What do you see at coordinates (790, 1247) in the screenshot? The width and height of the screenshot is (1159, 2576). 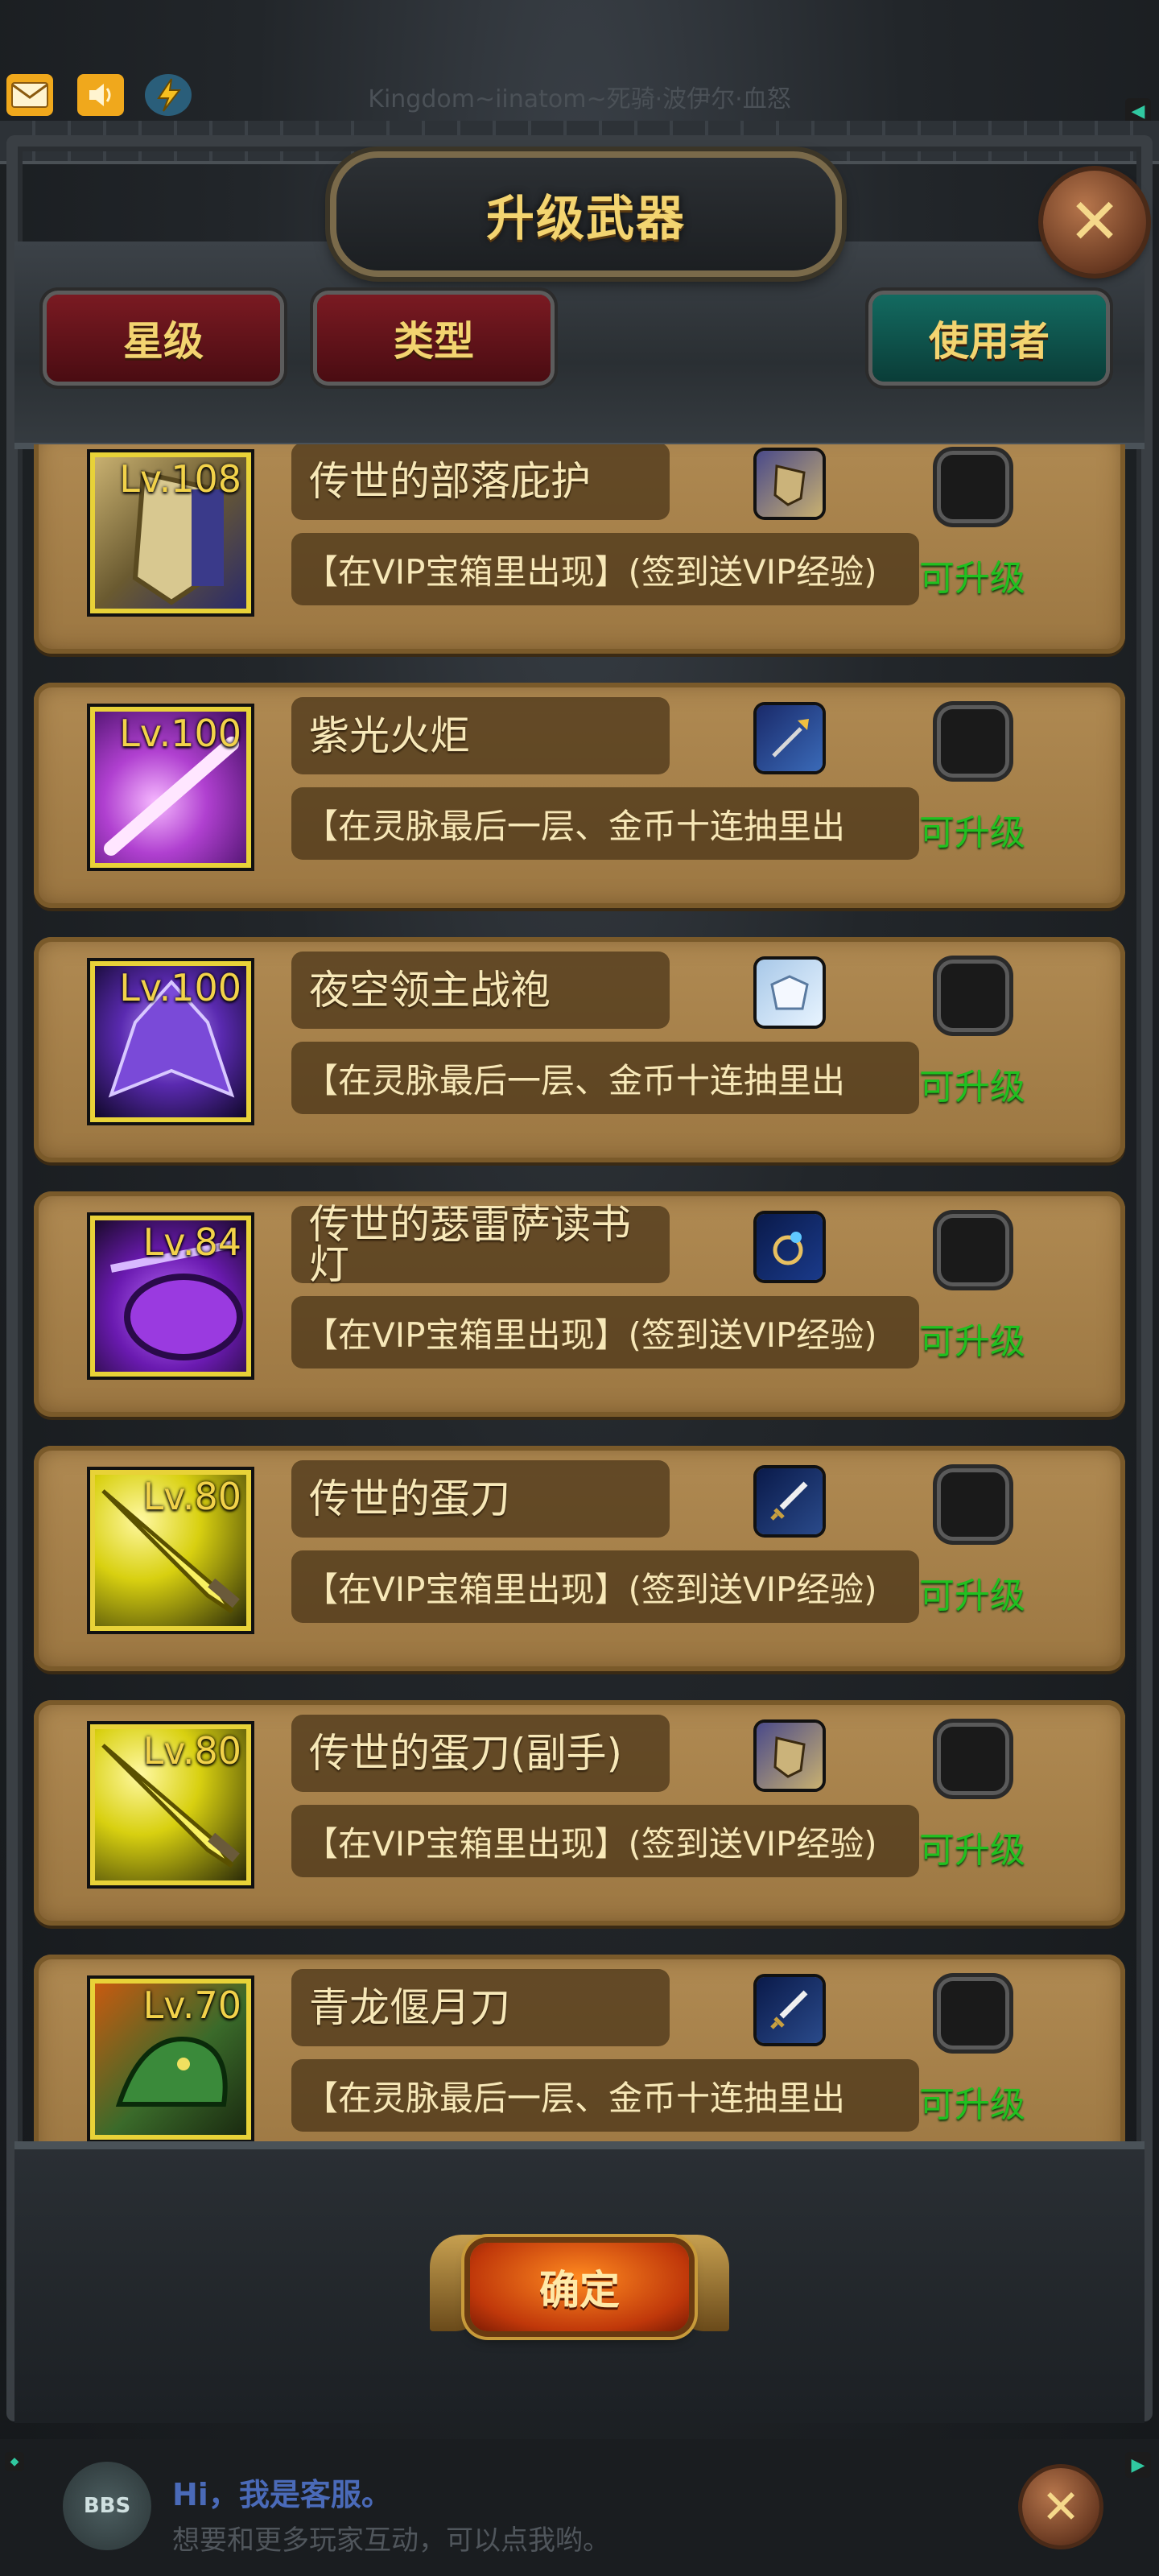 I see `ring-icon` at bounding box center [790, 1247].